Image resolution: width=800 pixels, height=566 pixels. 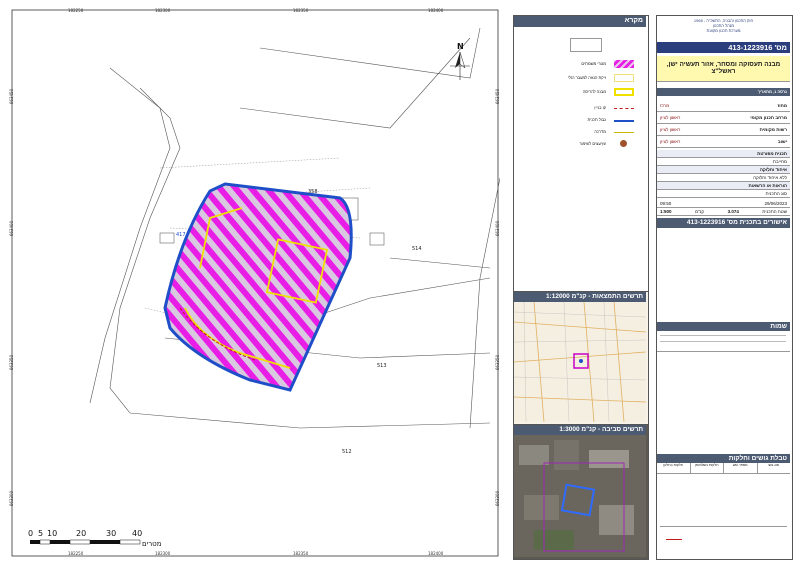 I want to click on status-text: תכנית מפורטת, so click(x=772, y=153).